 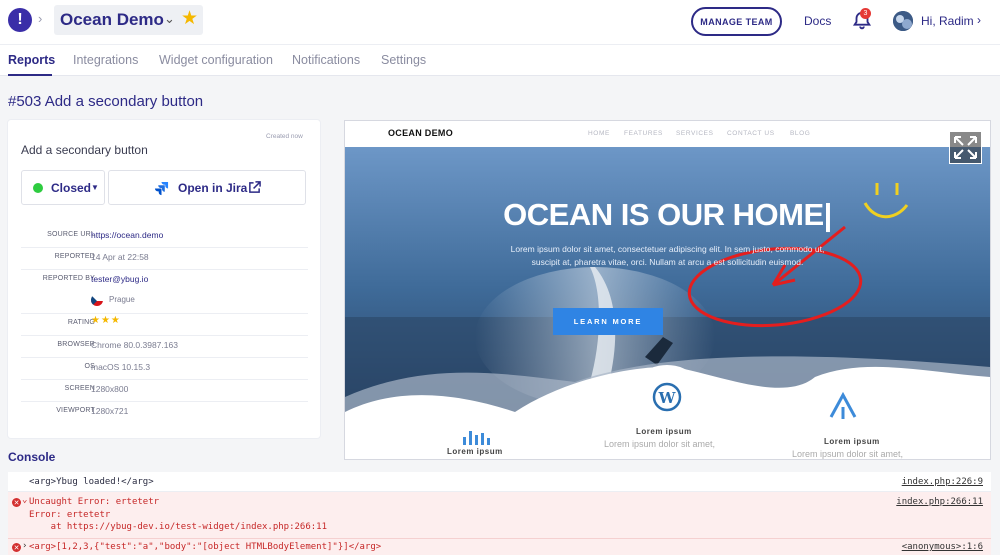 I want to click on report-name: Add a secondary button, so click(x=84, y=150).